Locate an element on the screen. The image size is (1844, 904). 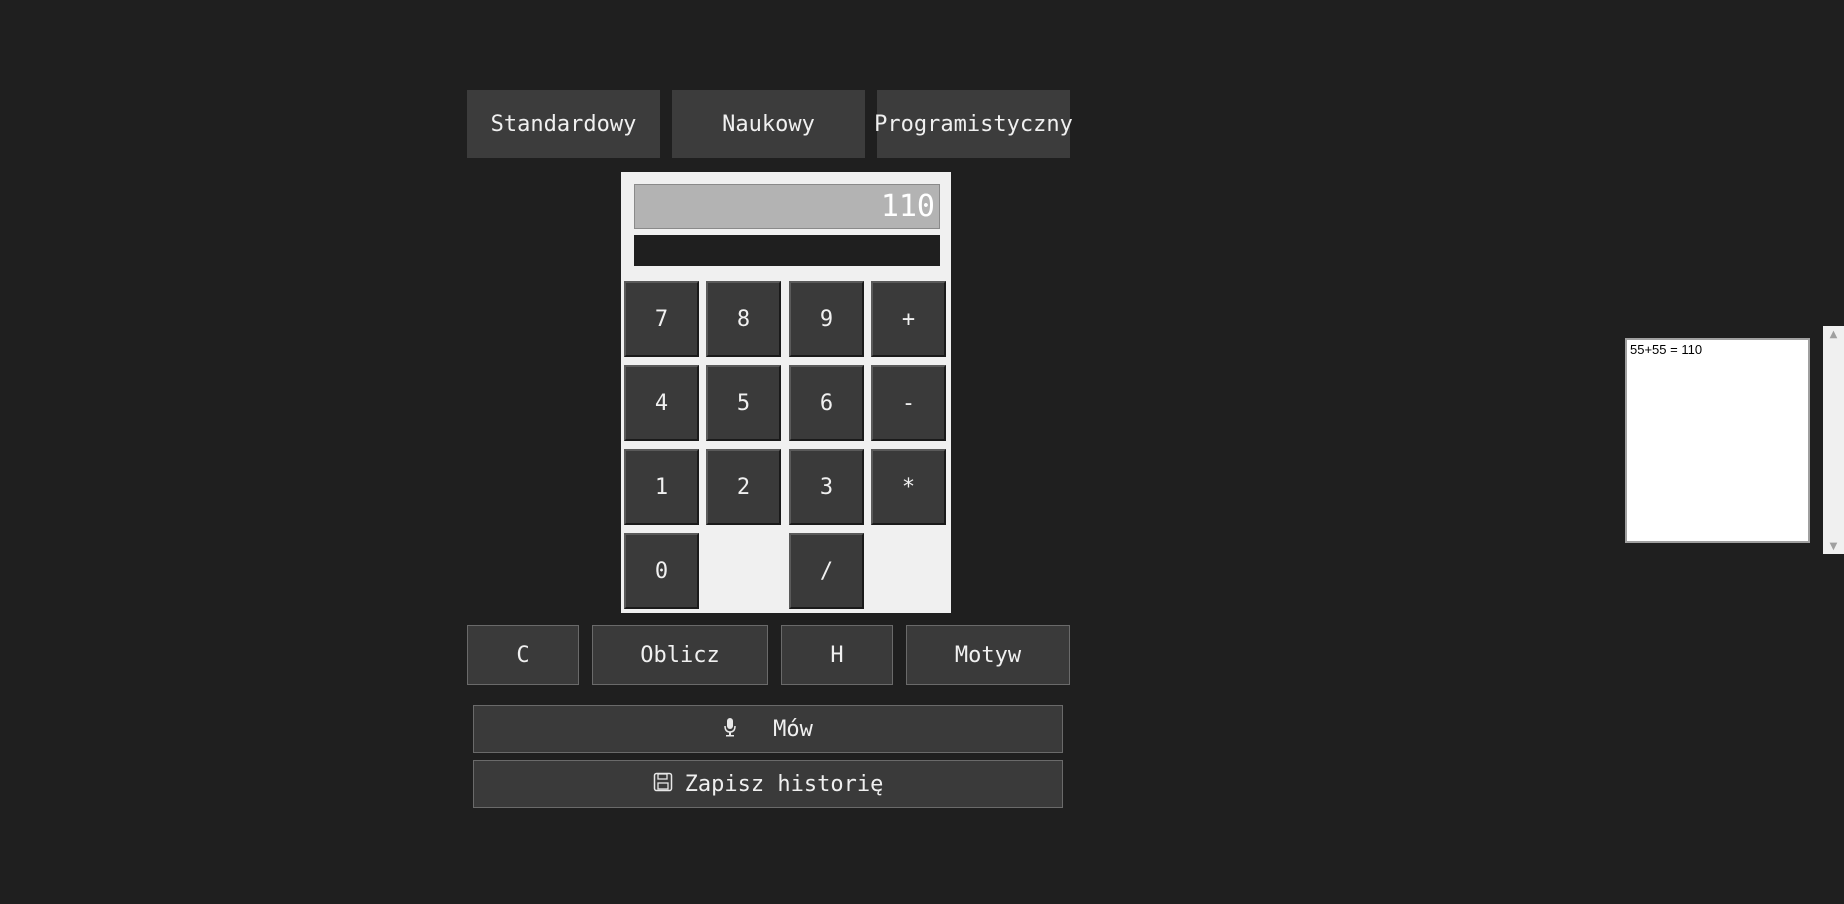
mode-scientific-button: Naukowy is located at coordinates (768, 124).